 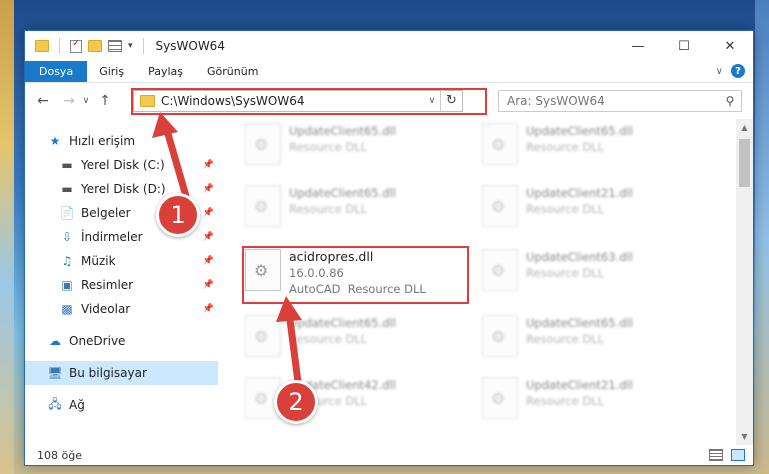 I want to click on view-icon, so click(x=115, y=46).